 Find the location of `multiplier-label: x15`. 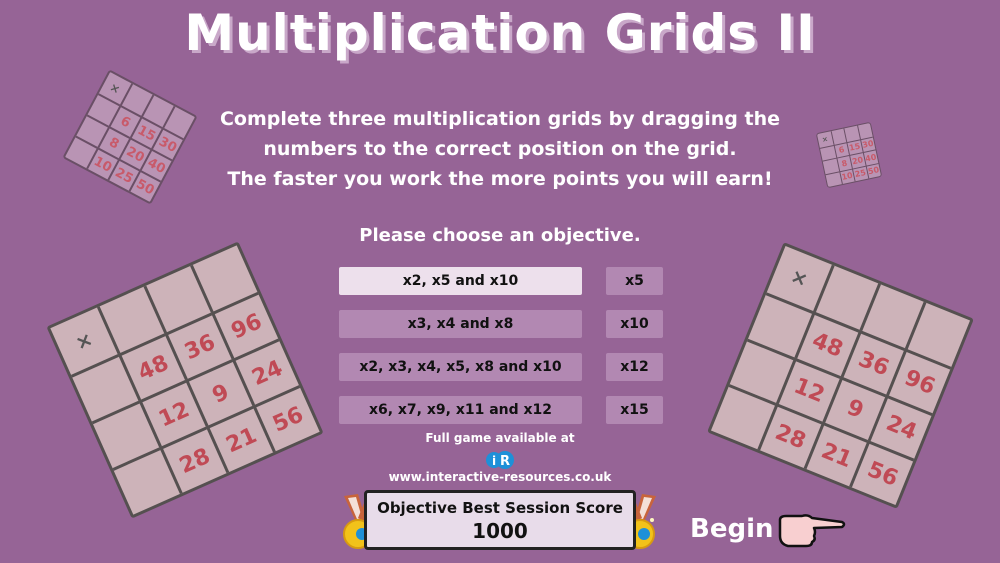

multiplier-label: x15 is located at coordinates (634, 410).